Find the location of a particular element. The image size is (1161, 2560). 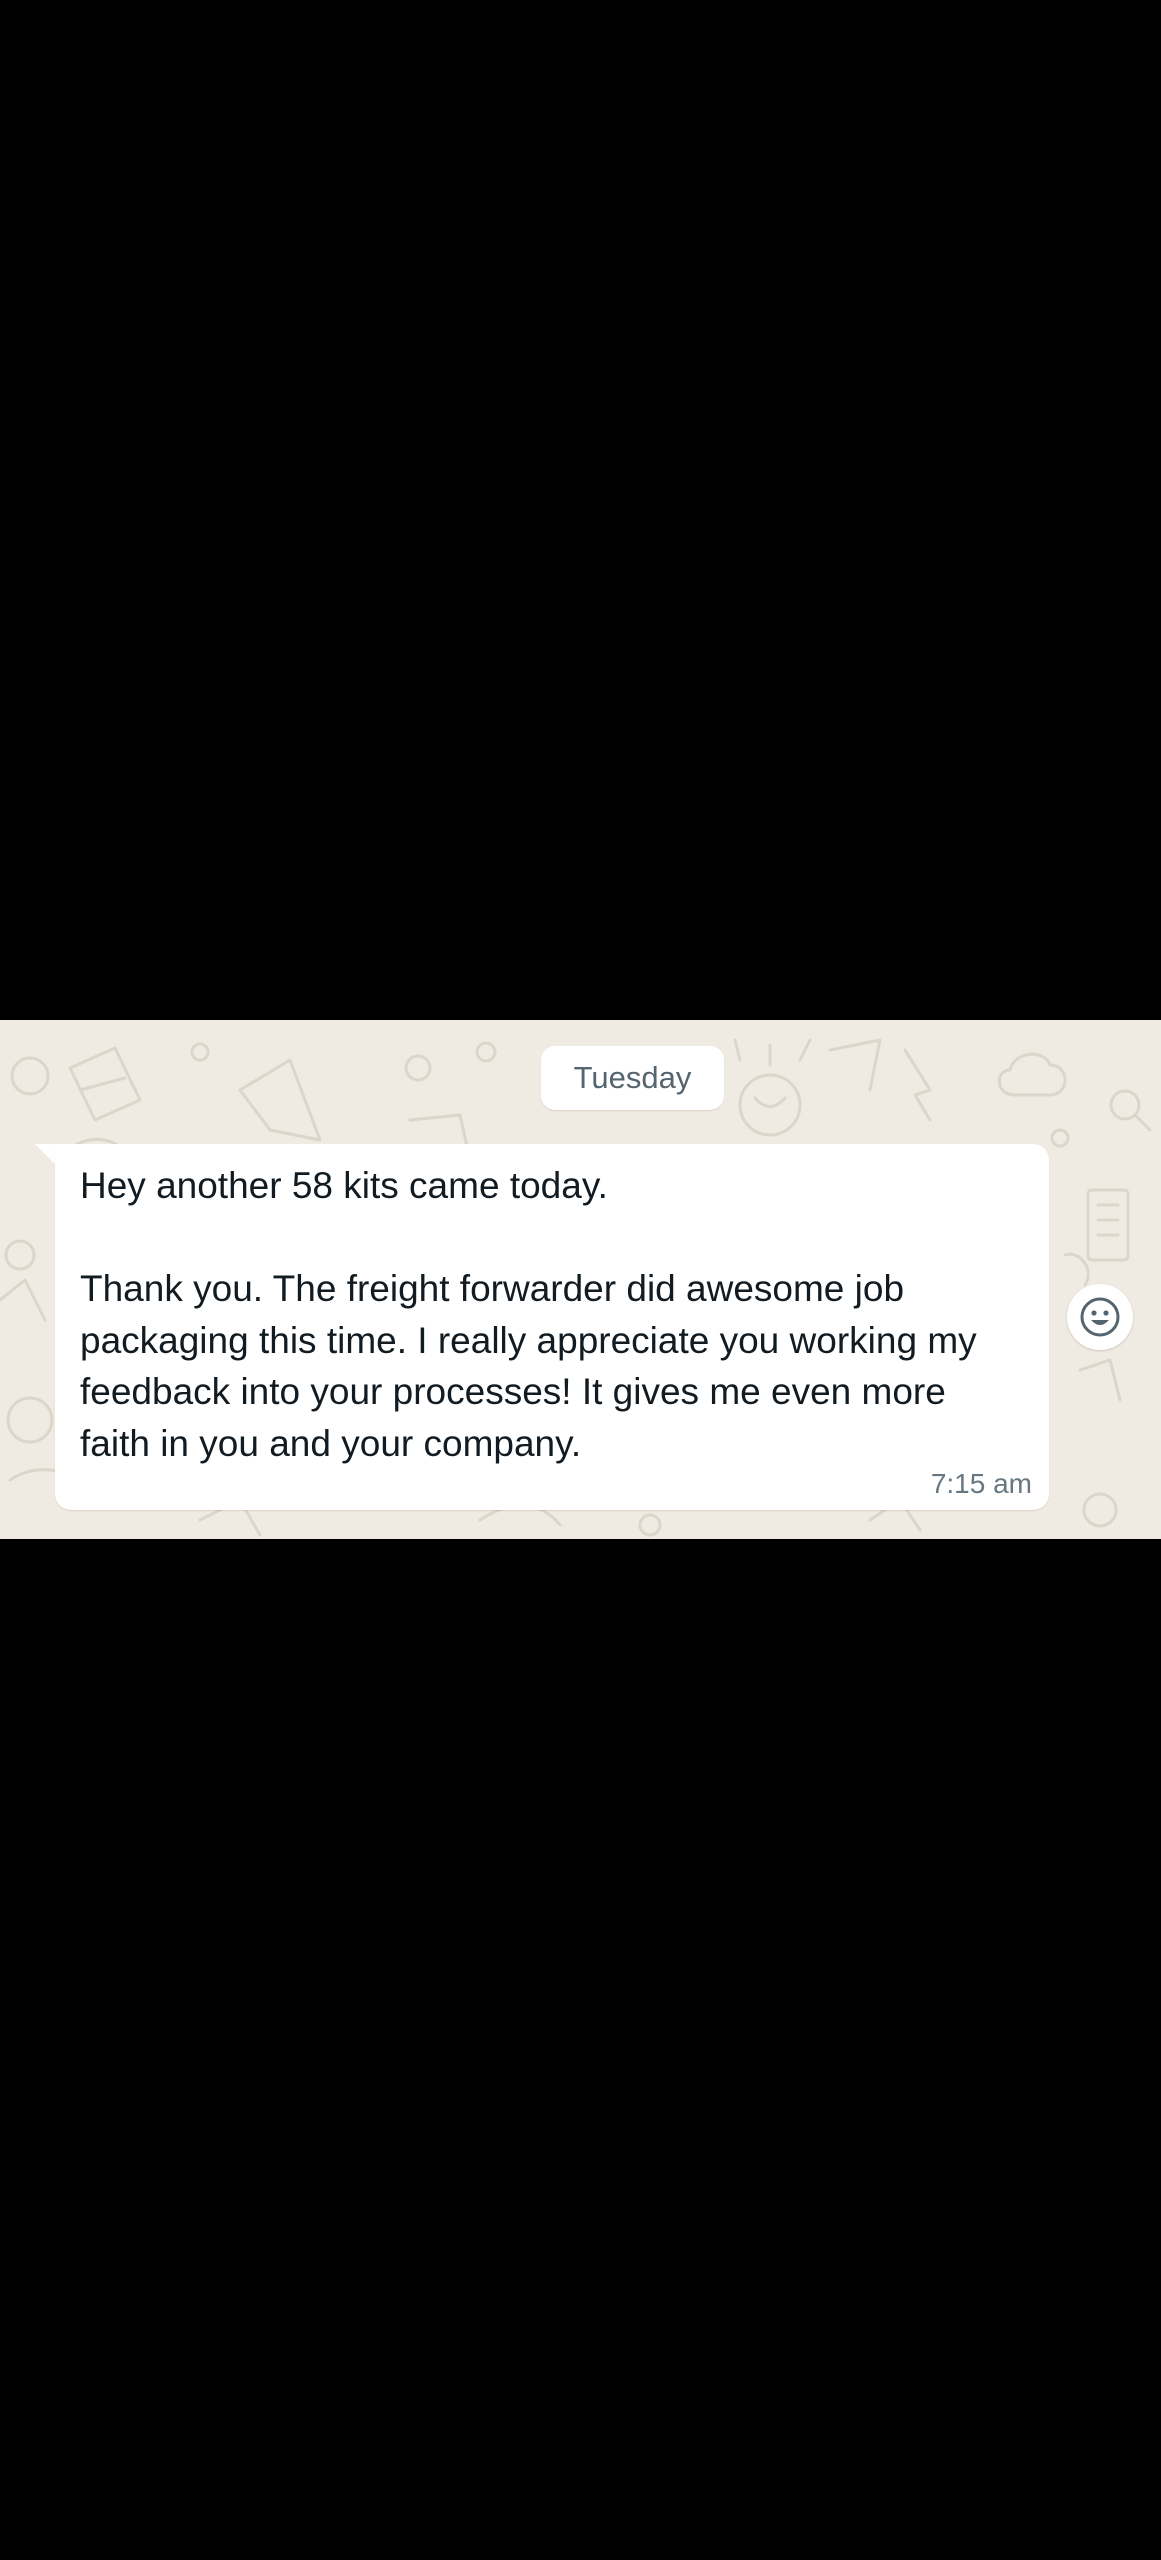

date-divider-label: Tuesday is located at coordinates (632, 1077).